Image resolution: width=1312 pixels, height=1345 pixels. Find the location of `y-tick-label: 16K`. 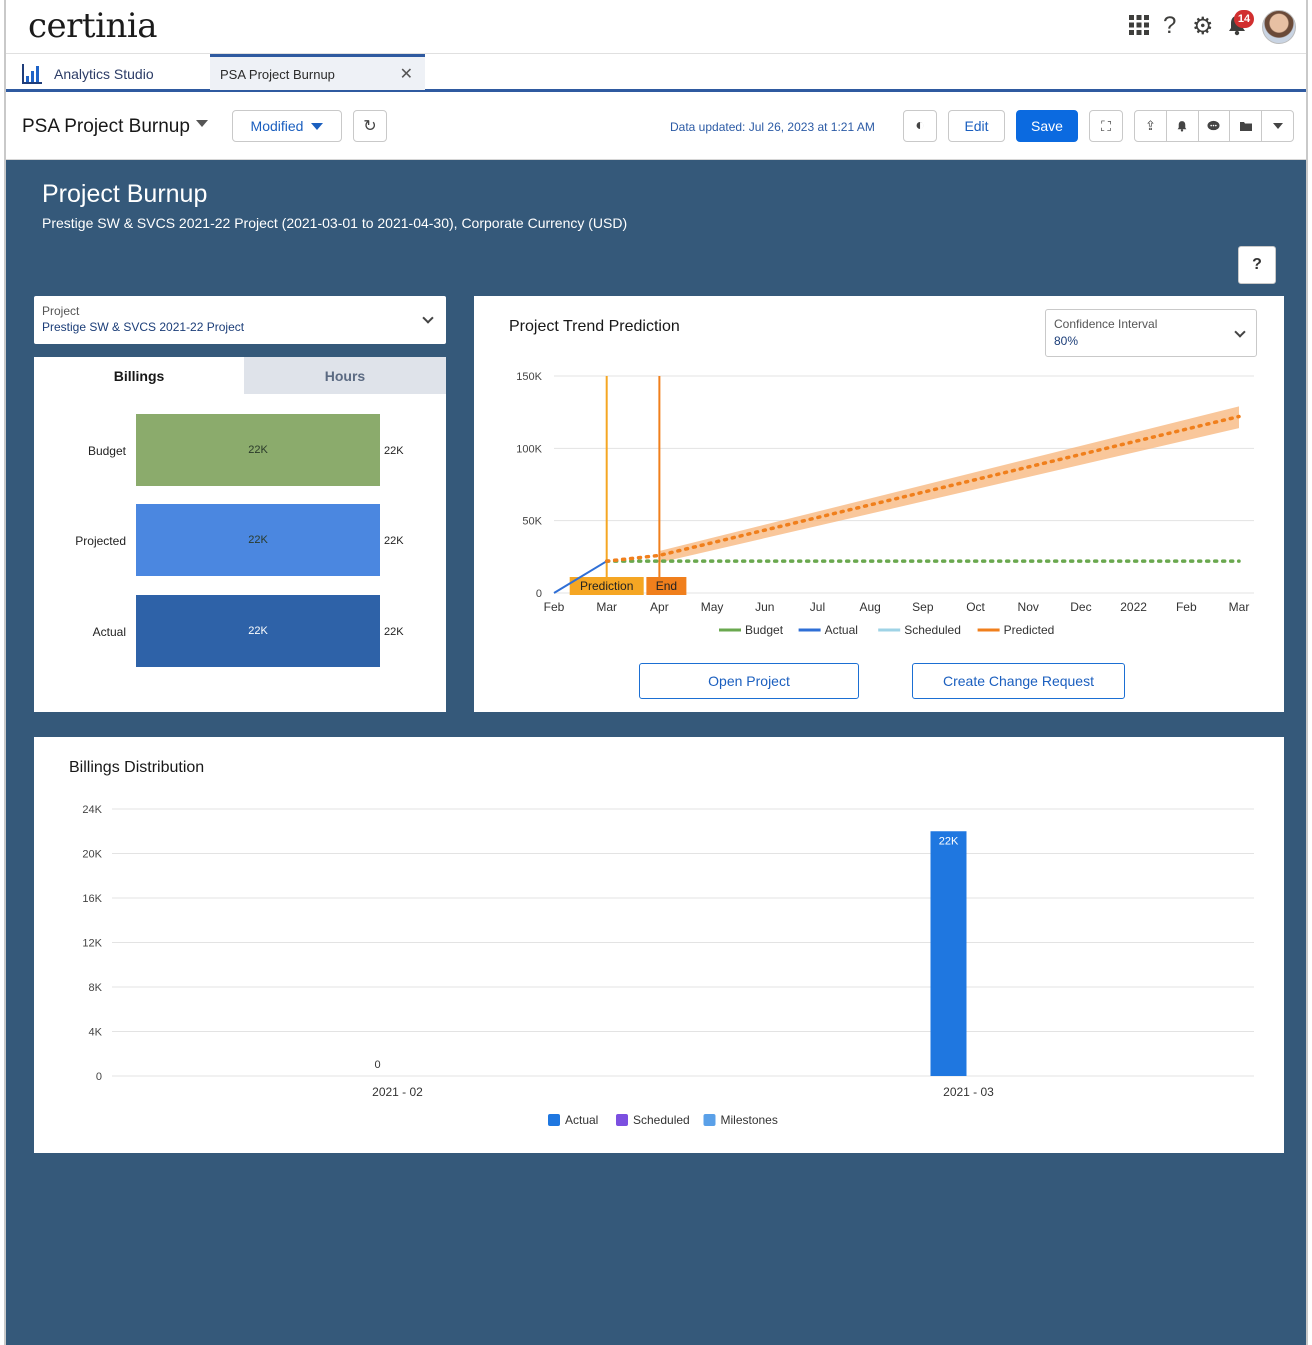

y-tick-label: 16K is located at coordinates (92, 899).